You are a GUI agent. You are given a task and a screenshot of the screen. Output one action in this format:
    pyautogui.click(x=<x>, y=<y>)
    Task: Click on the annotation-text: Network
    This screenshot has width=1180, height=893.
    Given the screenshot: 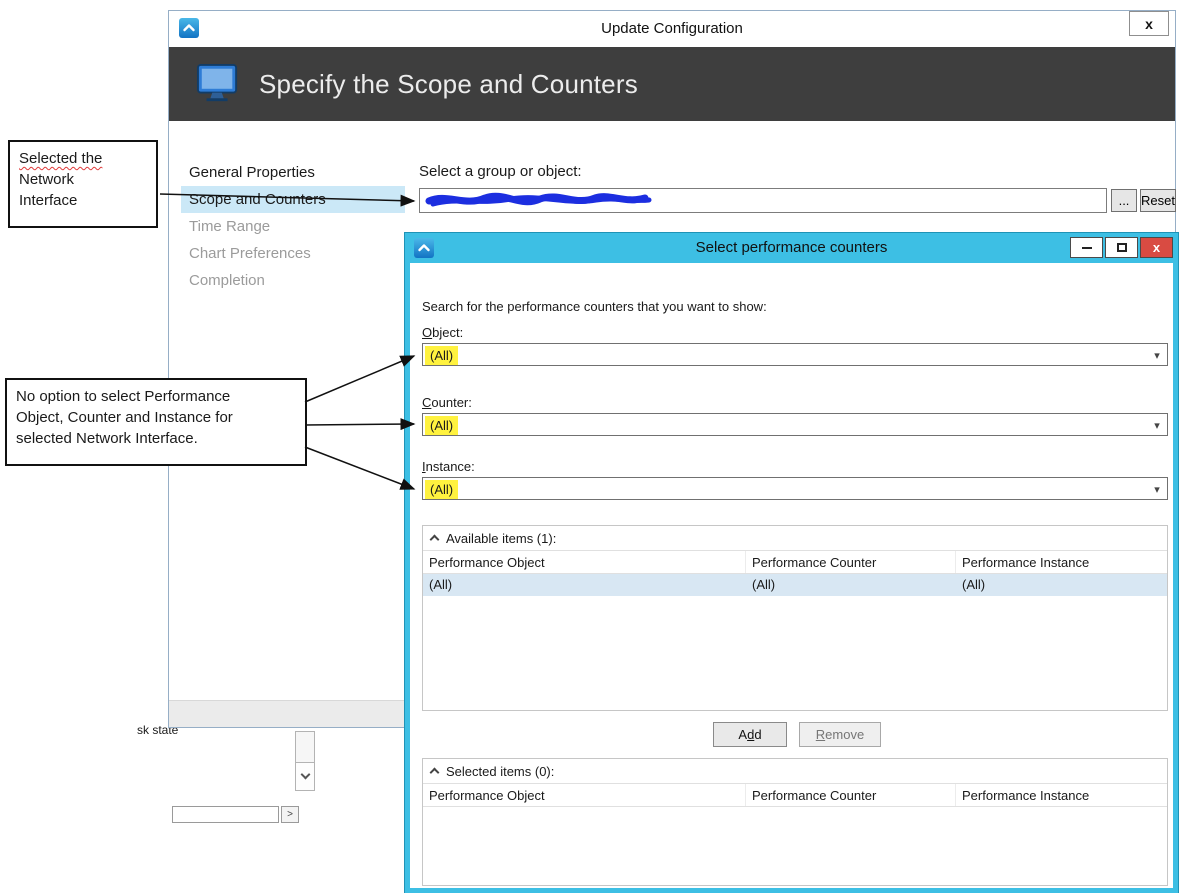 What is the action you would take?
    pyautogui.click(x=47, y=179)
    